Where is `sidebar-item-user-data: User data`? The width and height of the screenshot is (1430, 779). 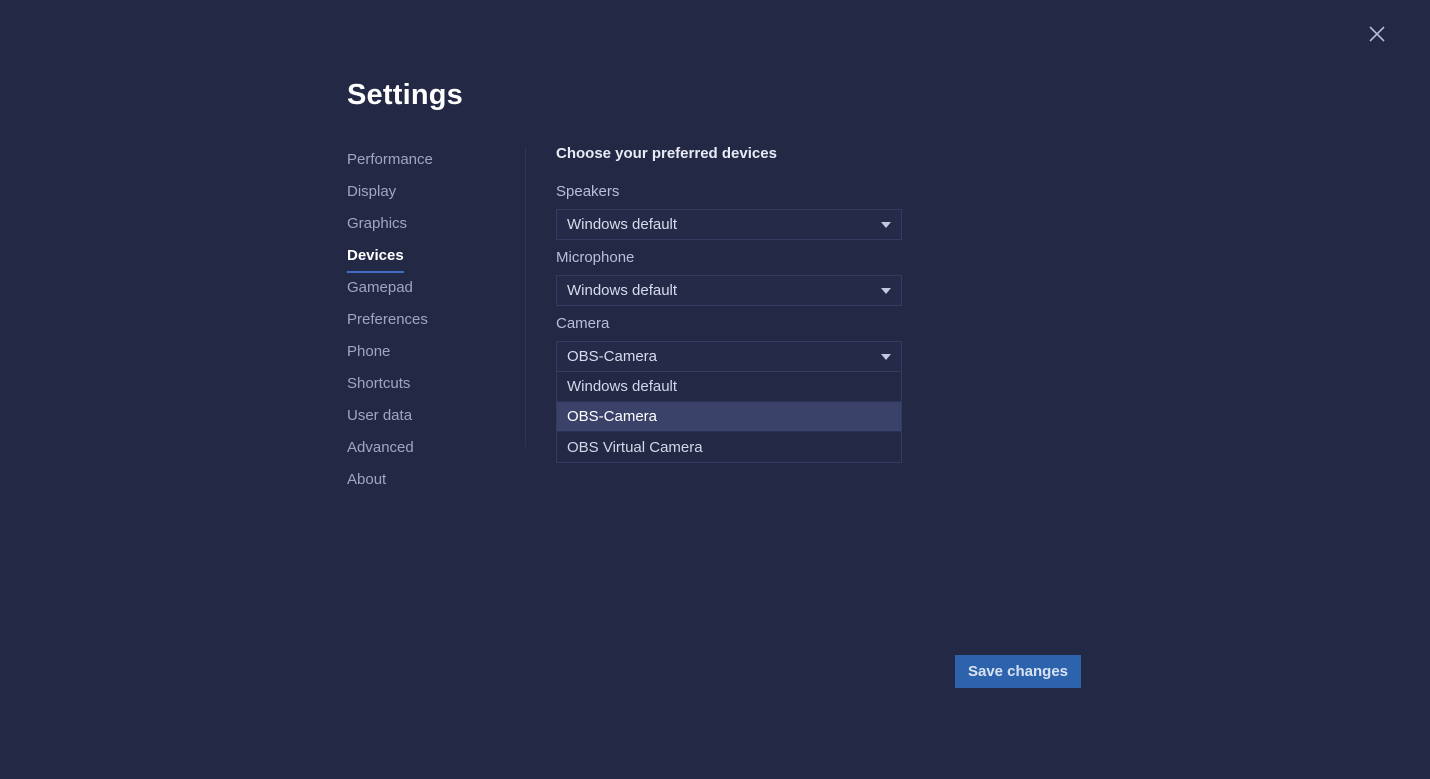
sidebar-item-user-data: User data is located at coordinates (379, 417).